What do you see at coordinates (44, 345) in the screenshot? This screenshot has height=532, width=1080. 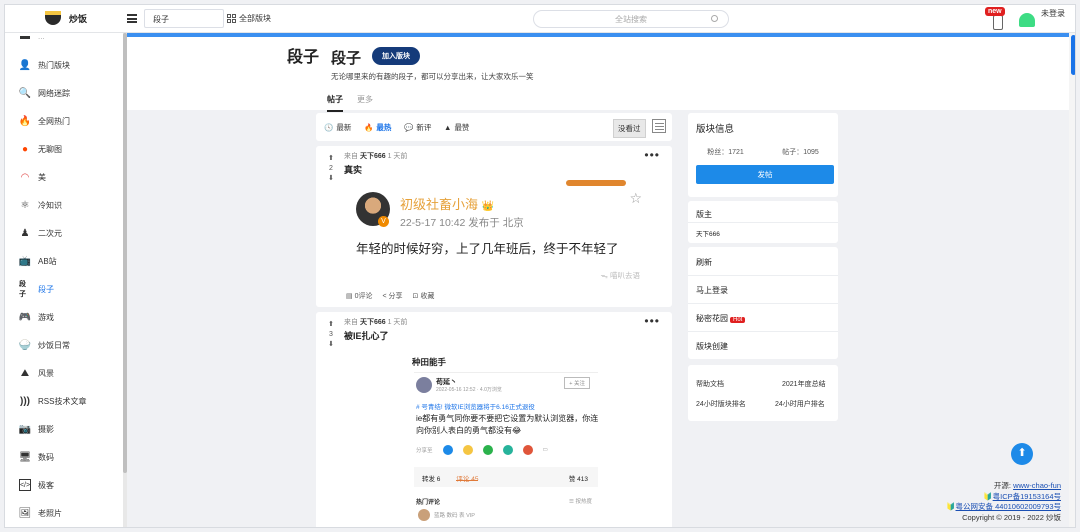 I see `sidebar-item-daily: 🍚 炒饭日常` at bounding box center [44, 345].